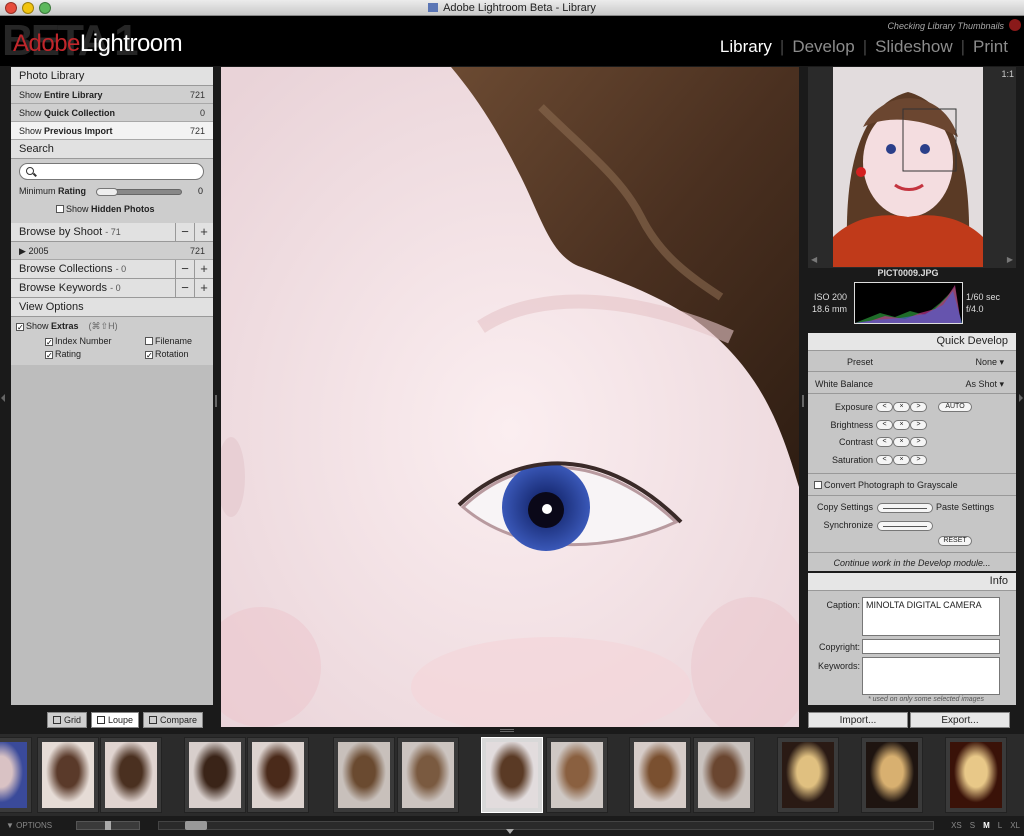 The image size is (1024, 836). I want to click on rating-checkbox: ✓ Rating, so click(63, 354).